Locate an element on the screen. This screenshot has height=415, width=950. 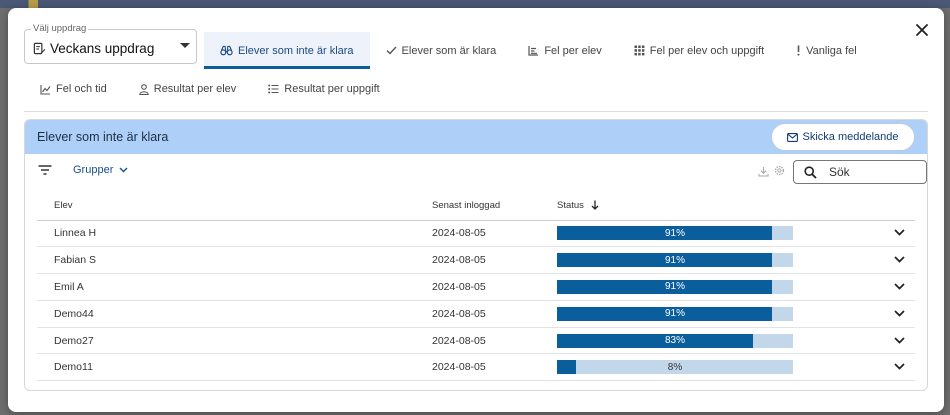
assignment-select: Välj uppdrag Veckans uppdrag is located at coordinates (110, 43).